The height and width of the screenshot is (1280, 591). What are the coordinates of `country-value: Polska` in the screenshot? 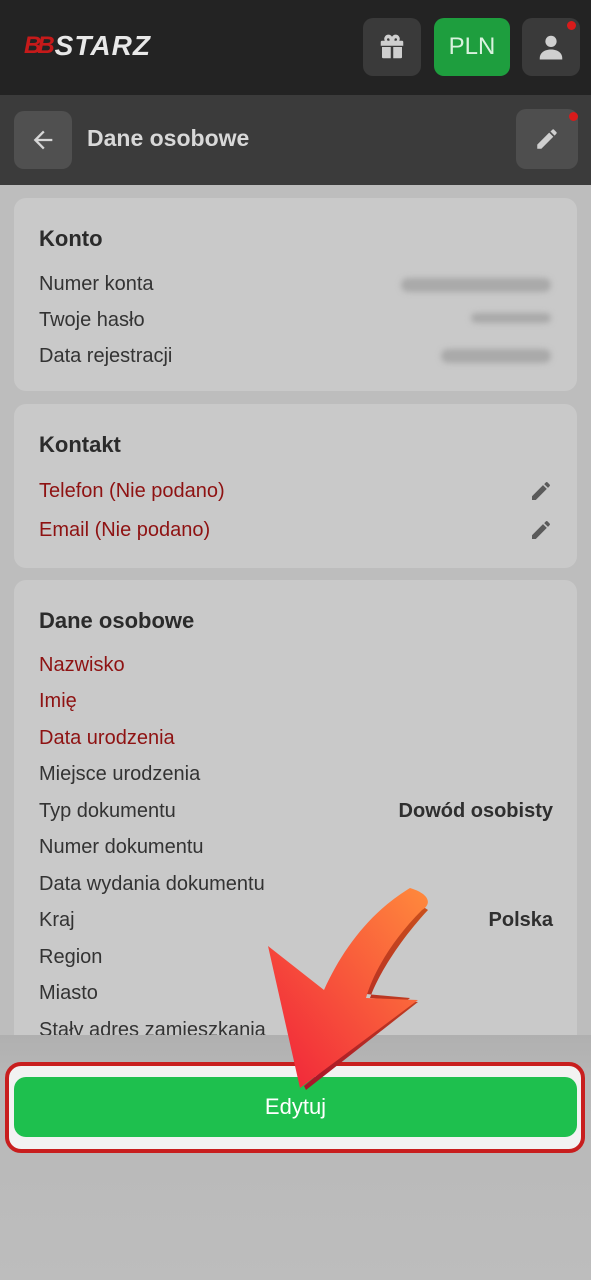 It's located at (520, 920).